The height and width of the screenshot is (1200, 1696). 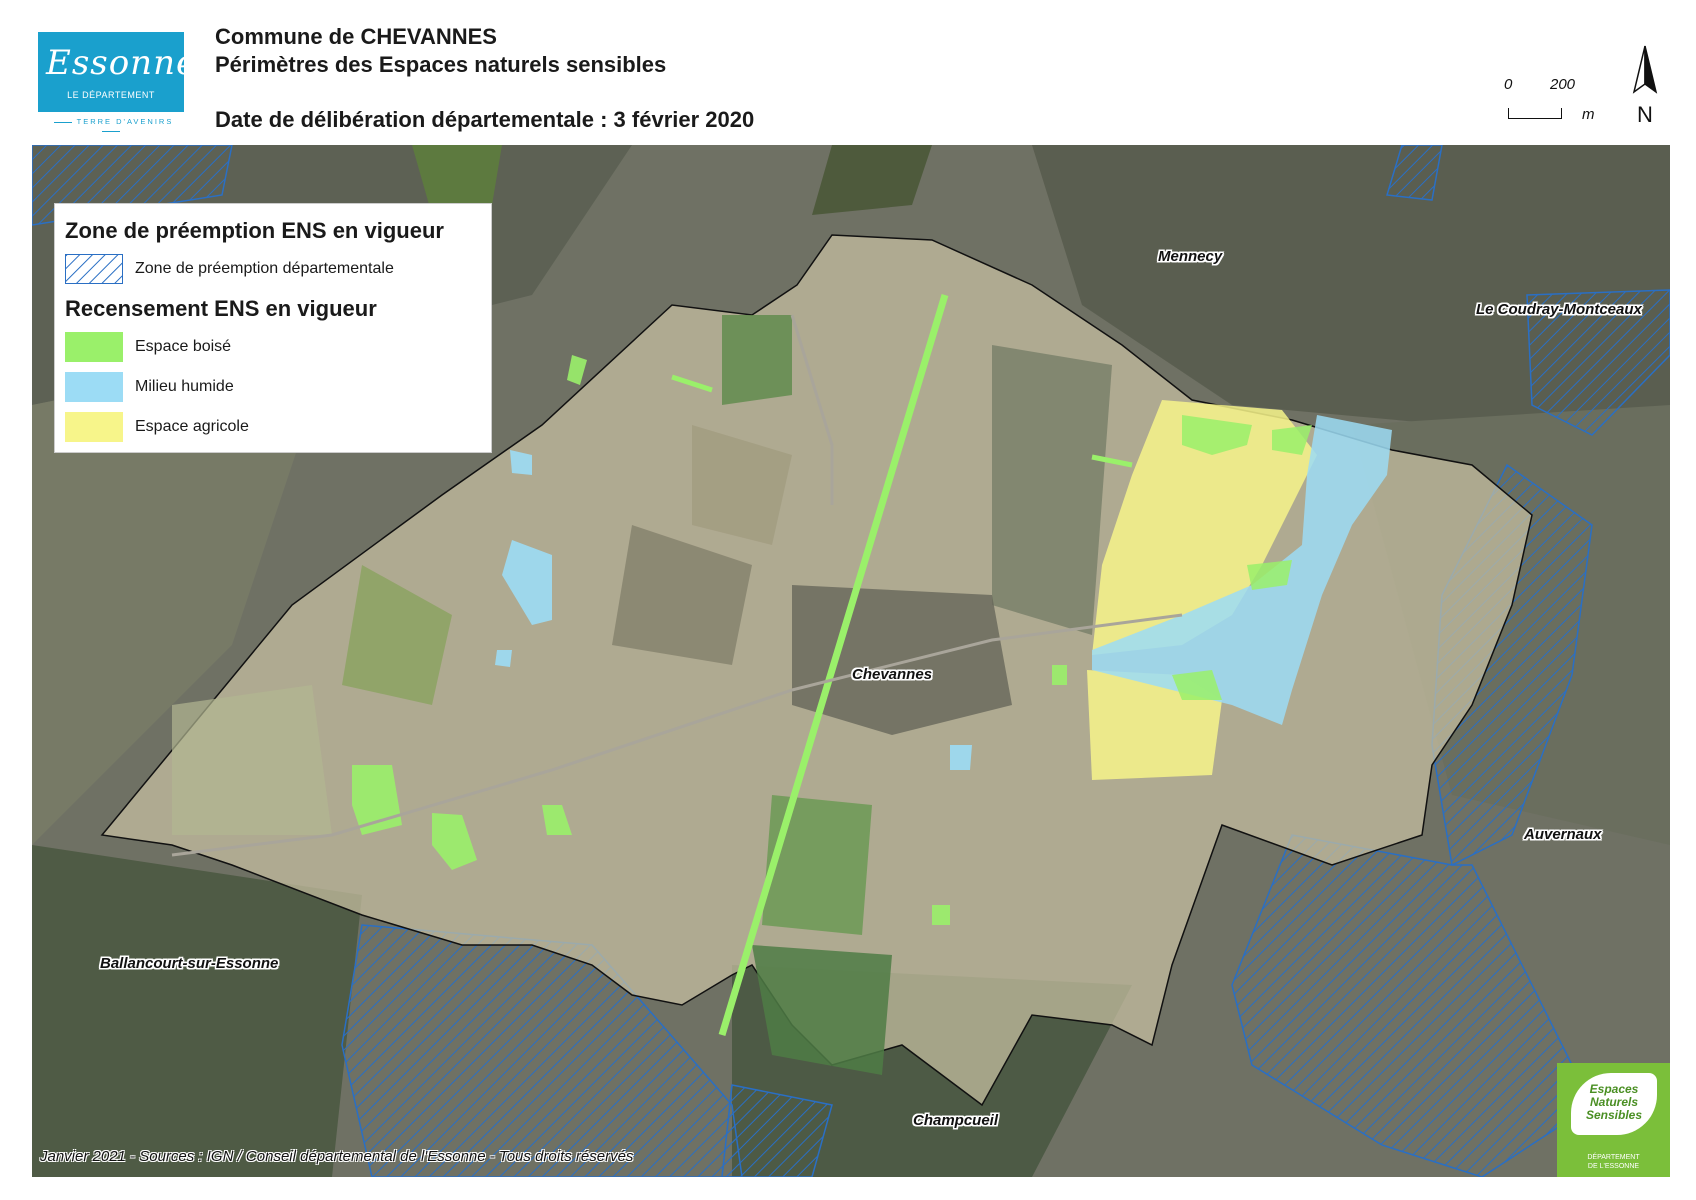 What do you see at coordinates (1645, 114) in the screenshot?
I see `north-label: N` at bounding box center [1645, 114].